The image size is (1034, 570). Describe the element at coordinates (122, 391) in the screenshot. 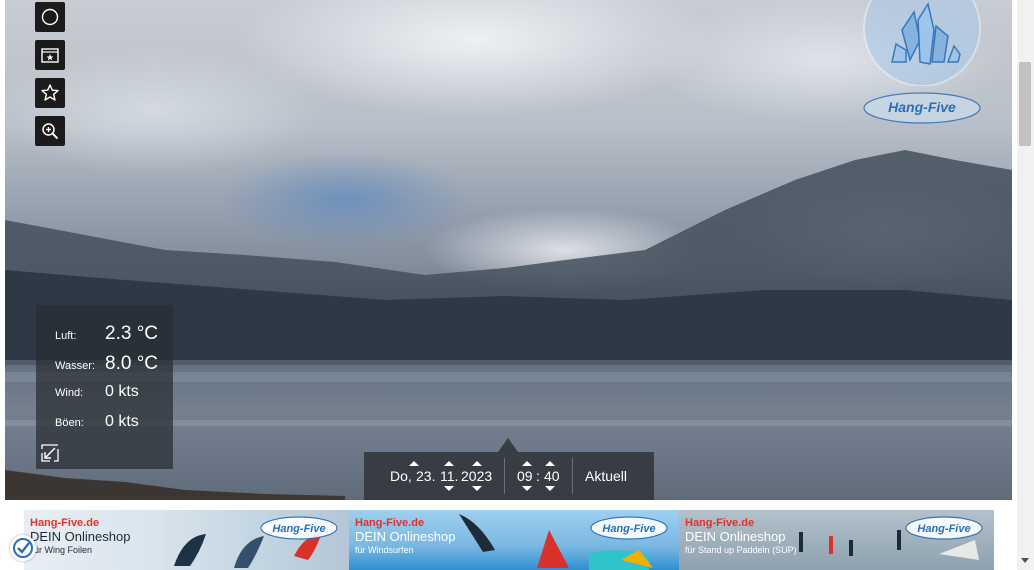

I see `wind-value: 0 kts` at that location.